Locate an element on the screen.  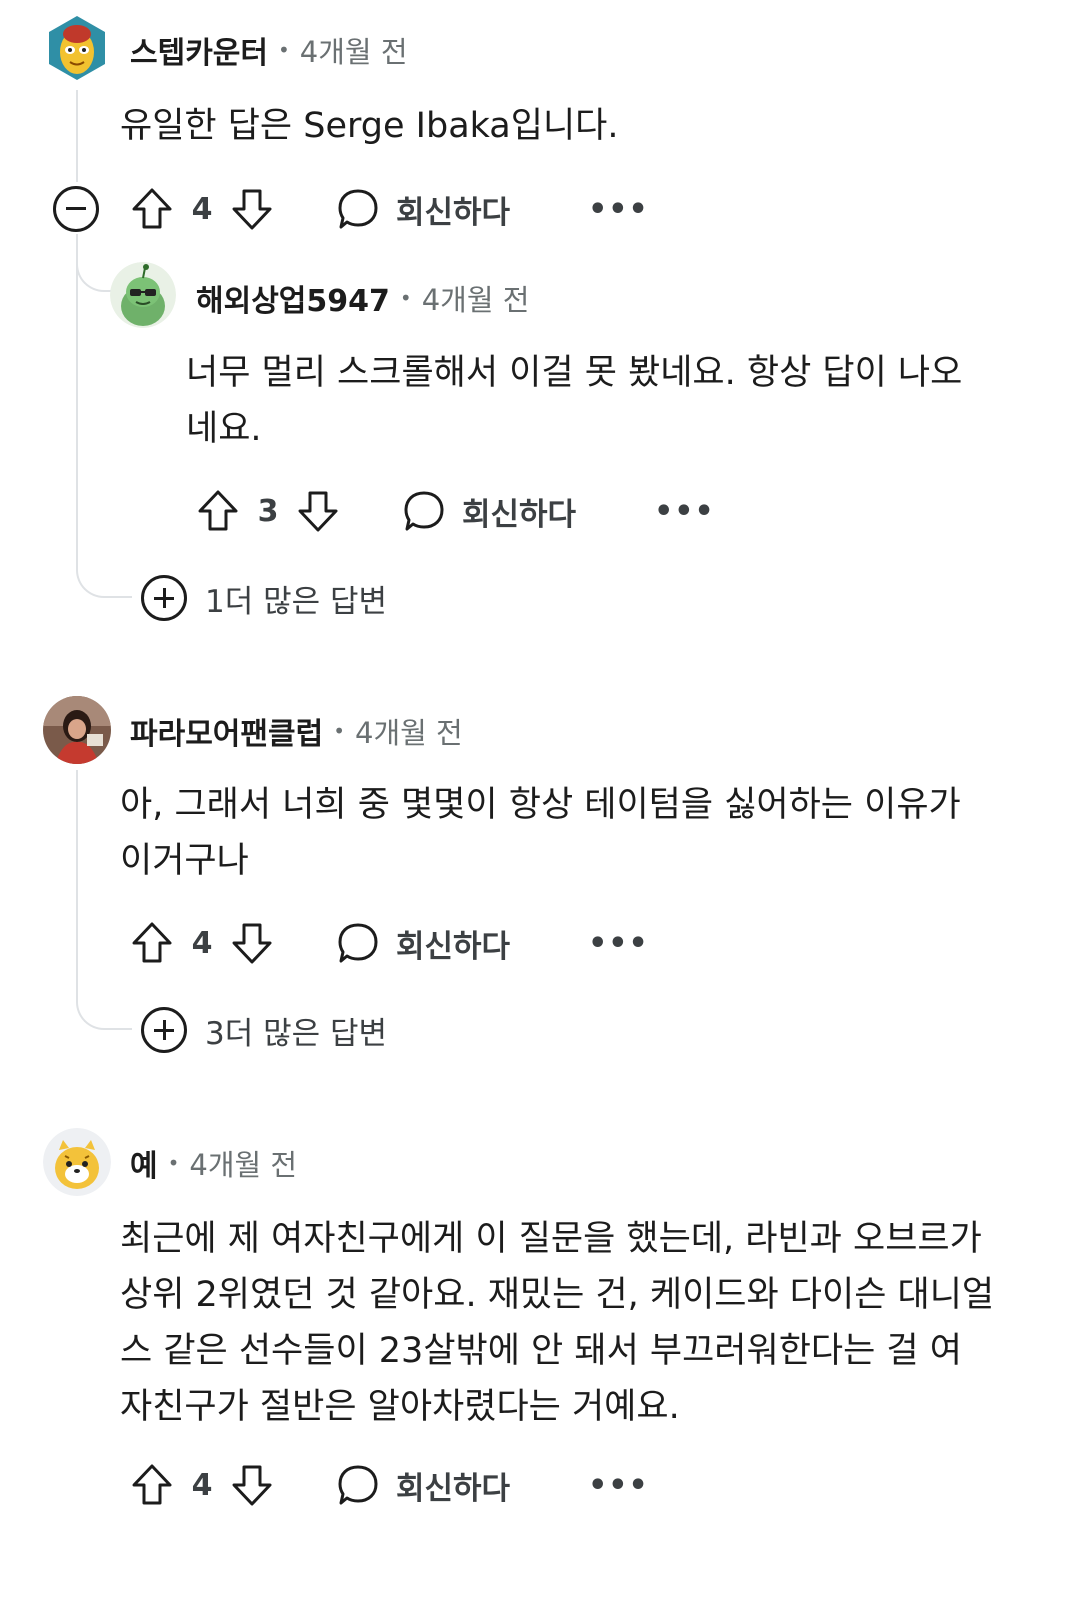
username: 해외상업5947 is located at coordinates (293, 298).